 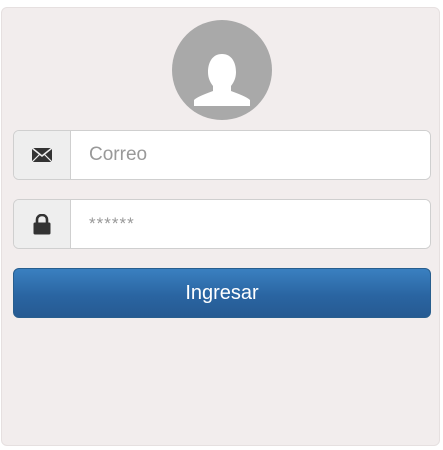 I want to click on envelope-icon, so click(x=42, y=155).